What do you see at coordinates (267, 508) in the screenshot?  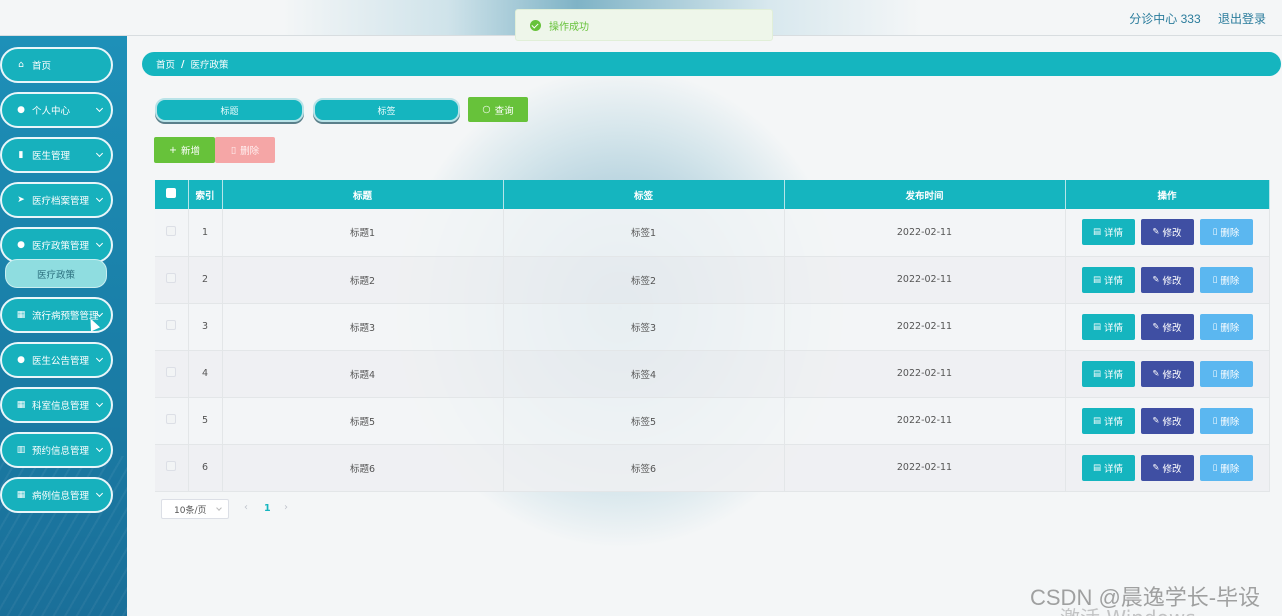 I see `page-number-current: 1` at bounding box center [267, 508].